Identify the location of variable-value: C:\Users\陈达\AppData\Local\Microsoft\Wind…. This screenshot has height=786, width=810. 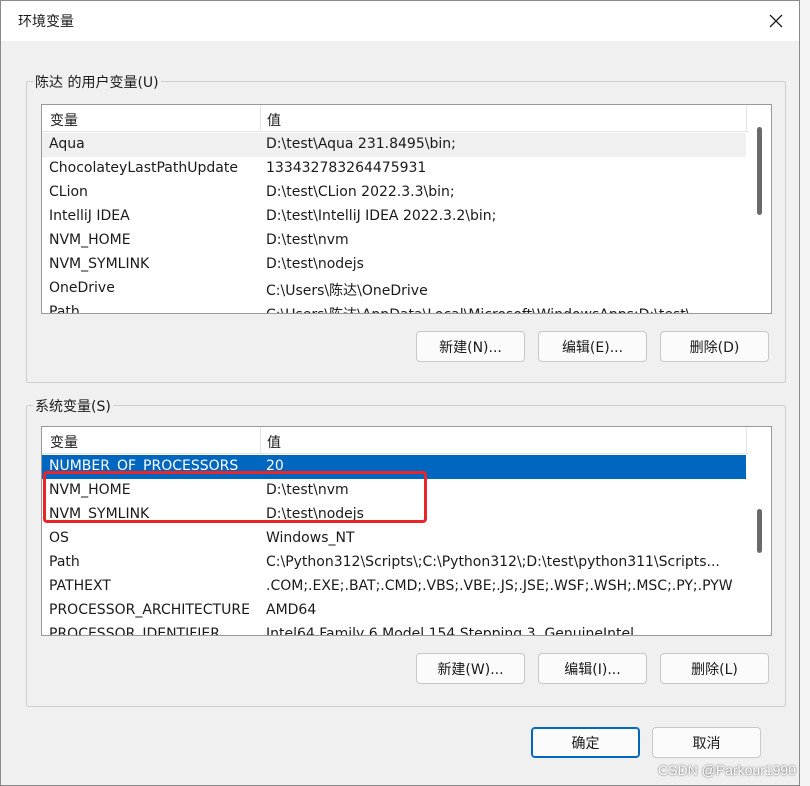
(505, 308).